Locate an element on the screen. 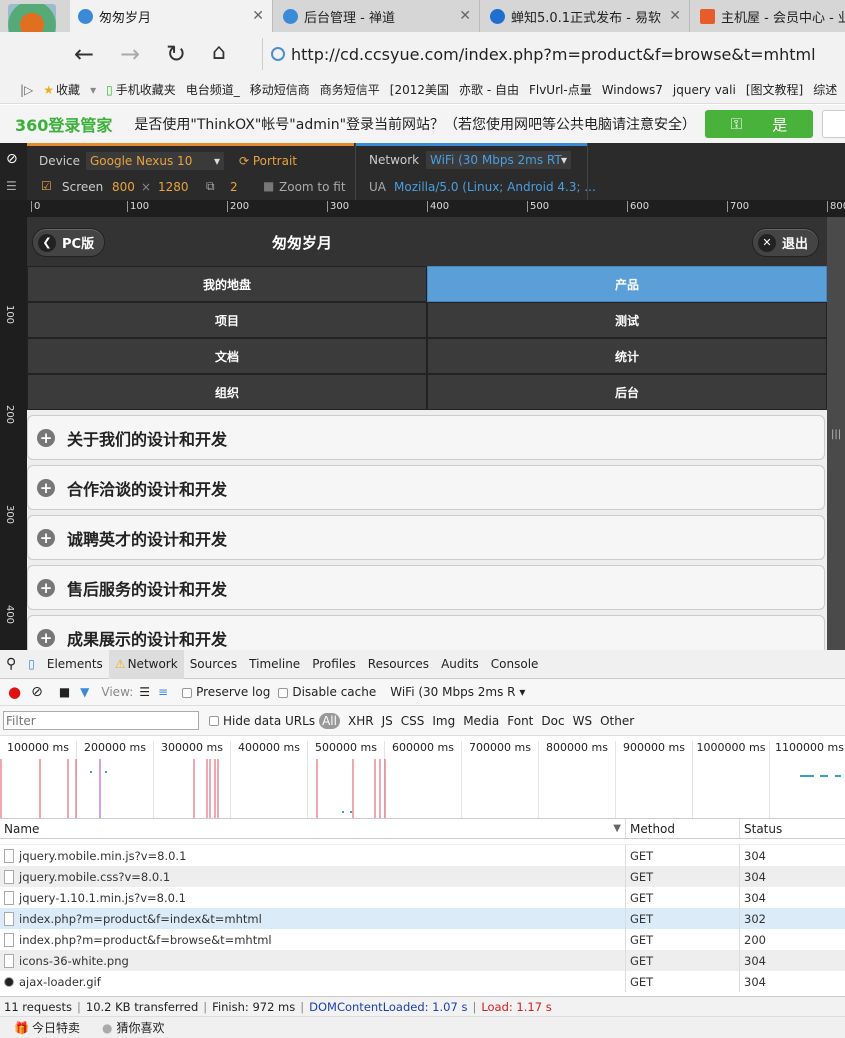 This screenshot has height=1038, width=845. bookmark: 电台频道_ is located at coordinates (213, 89).